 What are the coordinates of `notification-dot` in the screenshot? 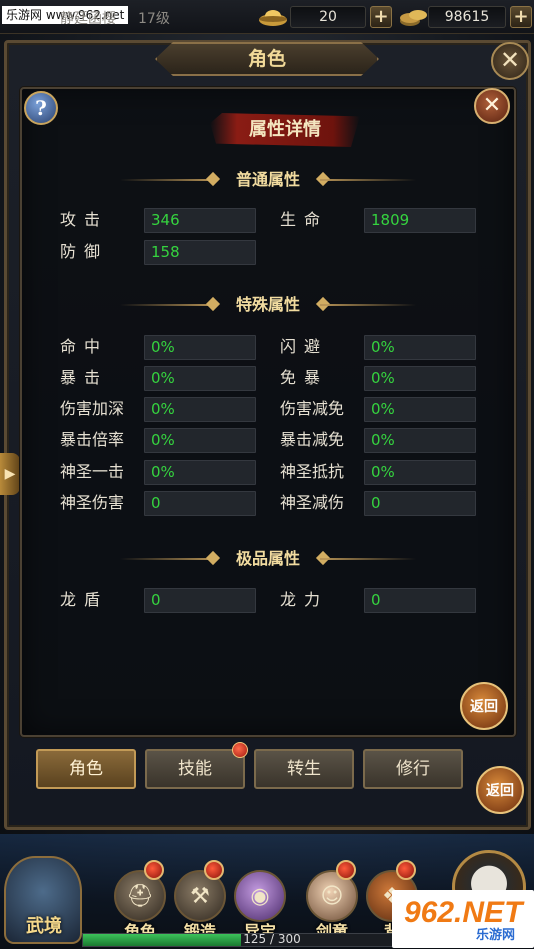 It's located at (240, 750).